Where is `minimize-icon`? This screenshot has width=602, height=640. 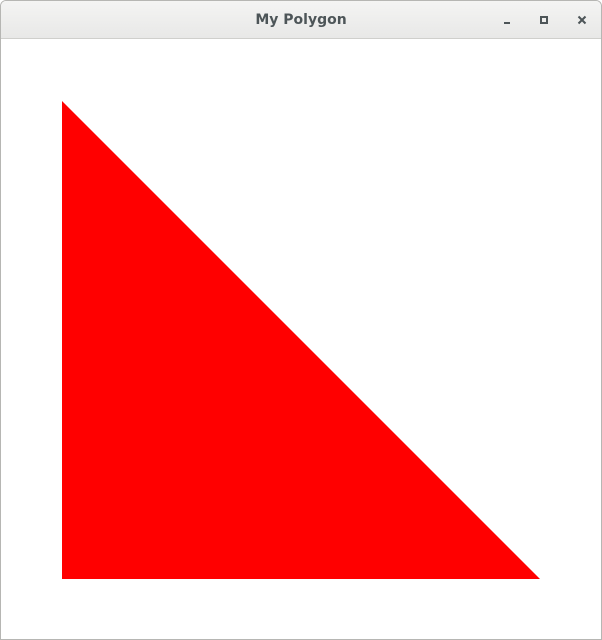 minimize-icon is located at coordinates (507, 23).